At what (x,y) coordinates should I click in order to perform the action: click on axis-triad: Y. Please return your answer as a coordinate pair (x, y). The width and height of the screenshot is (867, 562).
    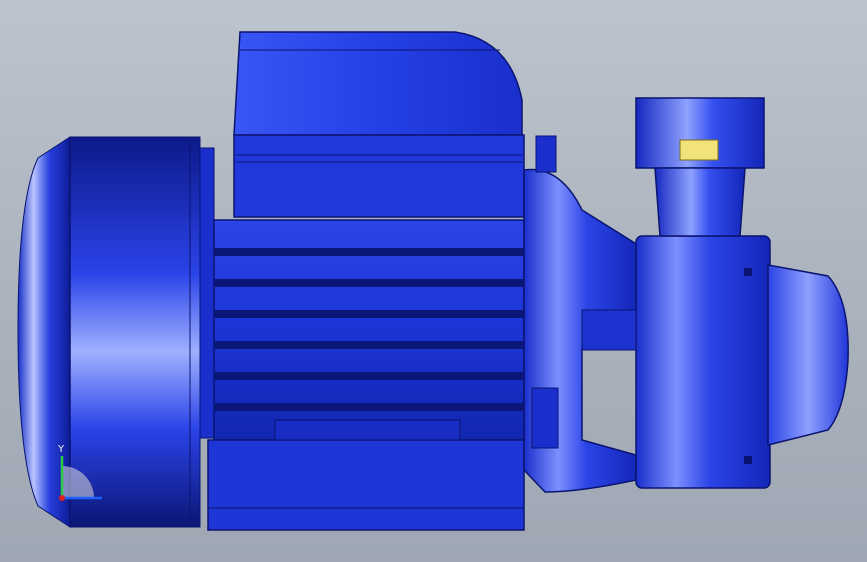
    Looking at the image, I should click on (79, 472).